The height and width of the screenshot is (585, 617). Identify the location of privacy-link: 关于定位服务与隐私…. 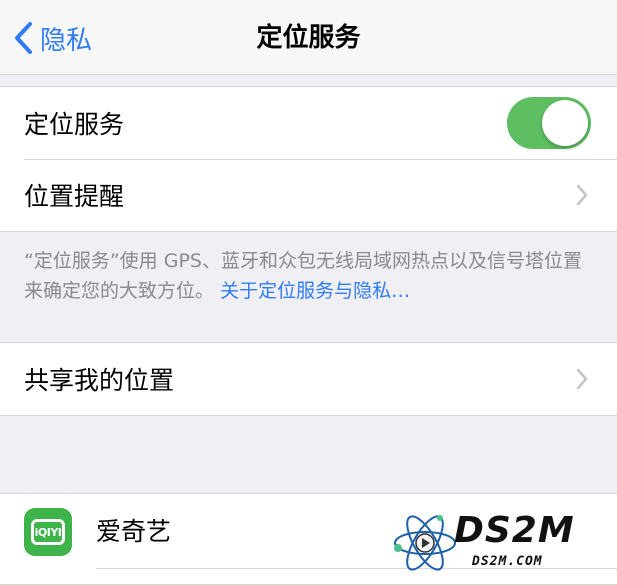
(315, 291).